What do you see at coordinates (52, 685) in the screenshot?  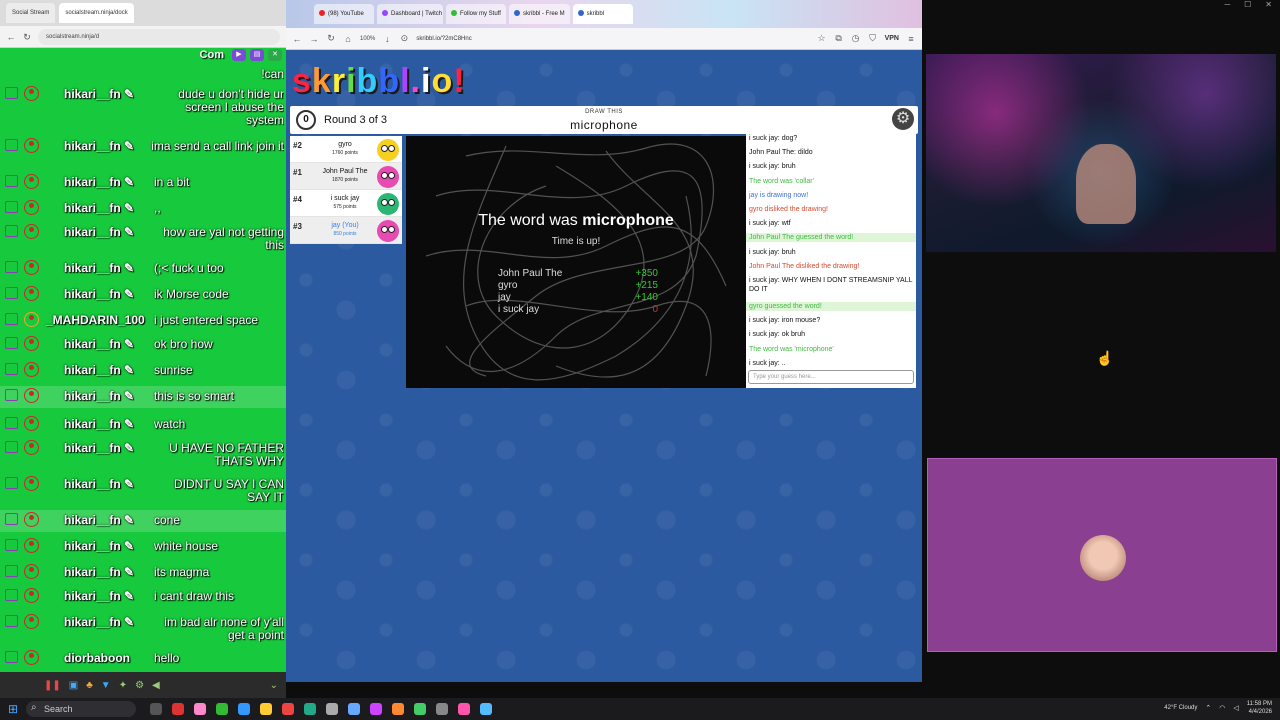 I see `pause-icon: ❚❚` at bounding box center [52, 685].